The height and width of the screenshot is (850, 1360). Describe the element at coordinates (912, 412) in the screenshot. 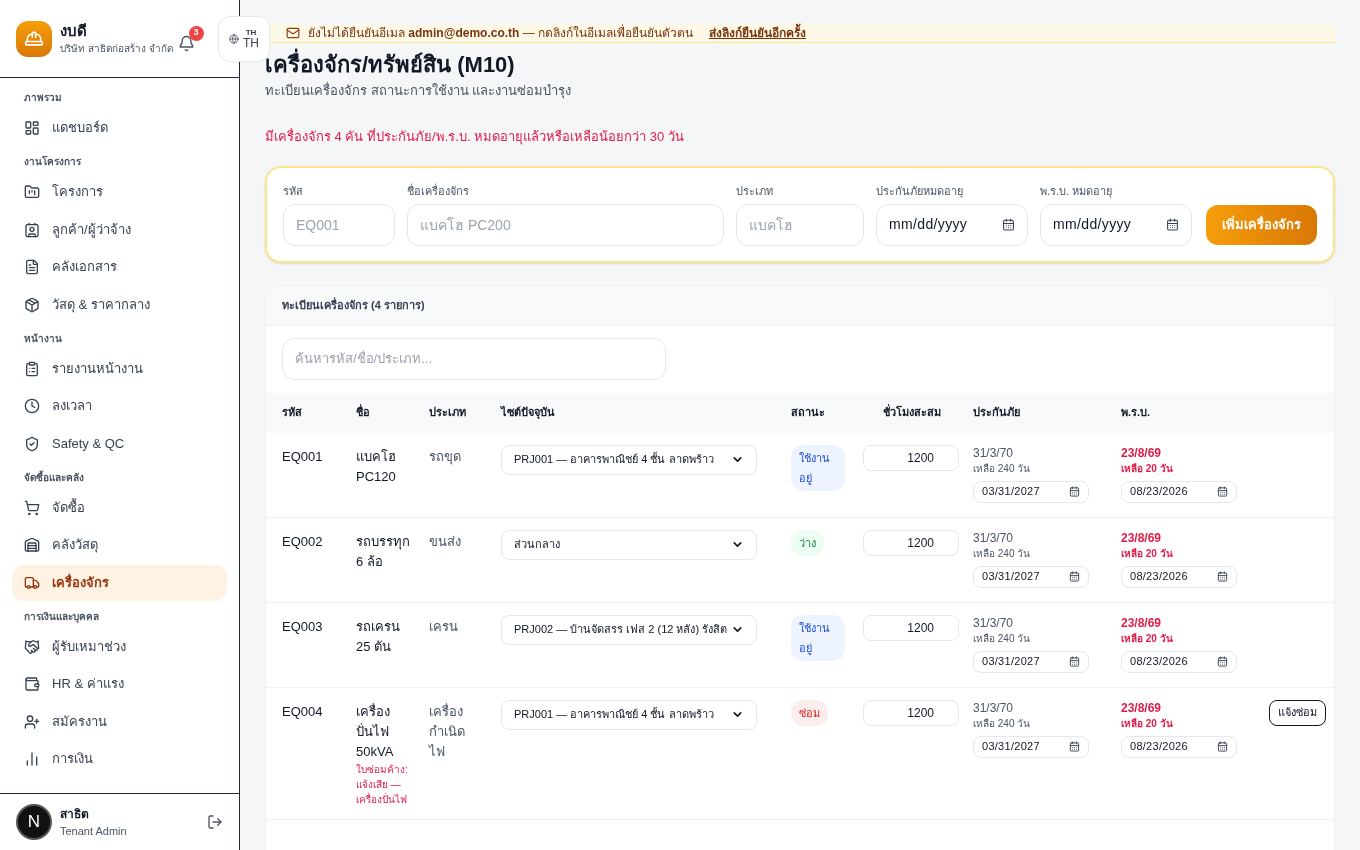

I see `column-header: ชั่วโมงสะสม` at that location.